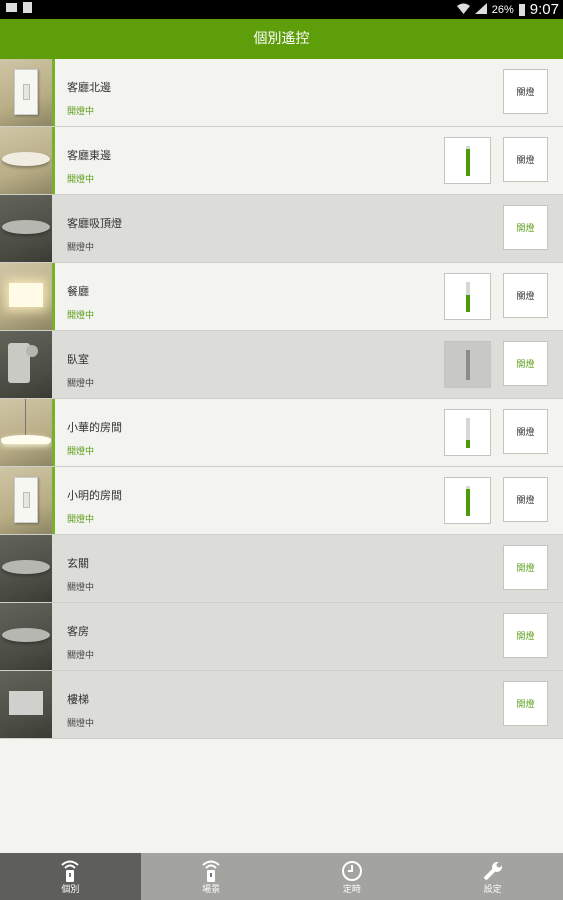 The height and width of the screenshot is (900, 563). What do you see at coordinates (70, 890) in the screenshot?
I see `tab-label: 個別` at bounding box center [70, 890].